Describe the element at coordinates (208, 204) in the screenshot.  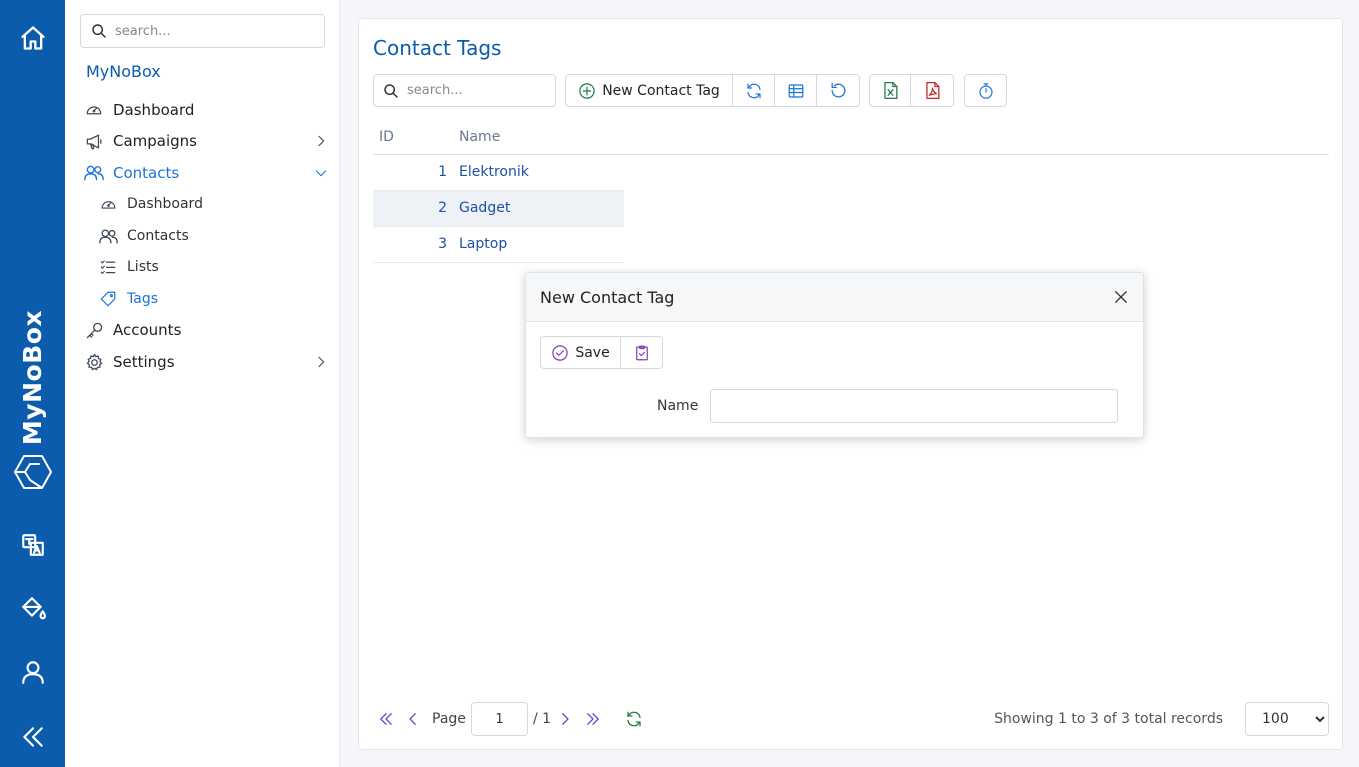
I see `sidebar-subitem-contacts-dashboard: Dashboard` at that location.